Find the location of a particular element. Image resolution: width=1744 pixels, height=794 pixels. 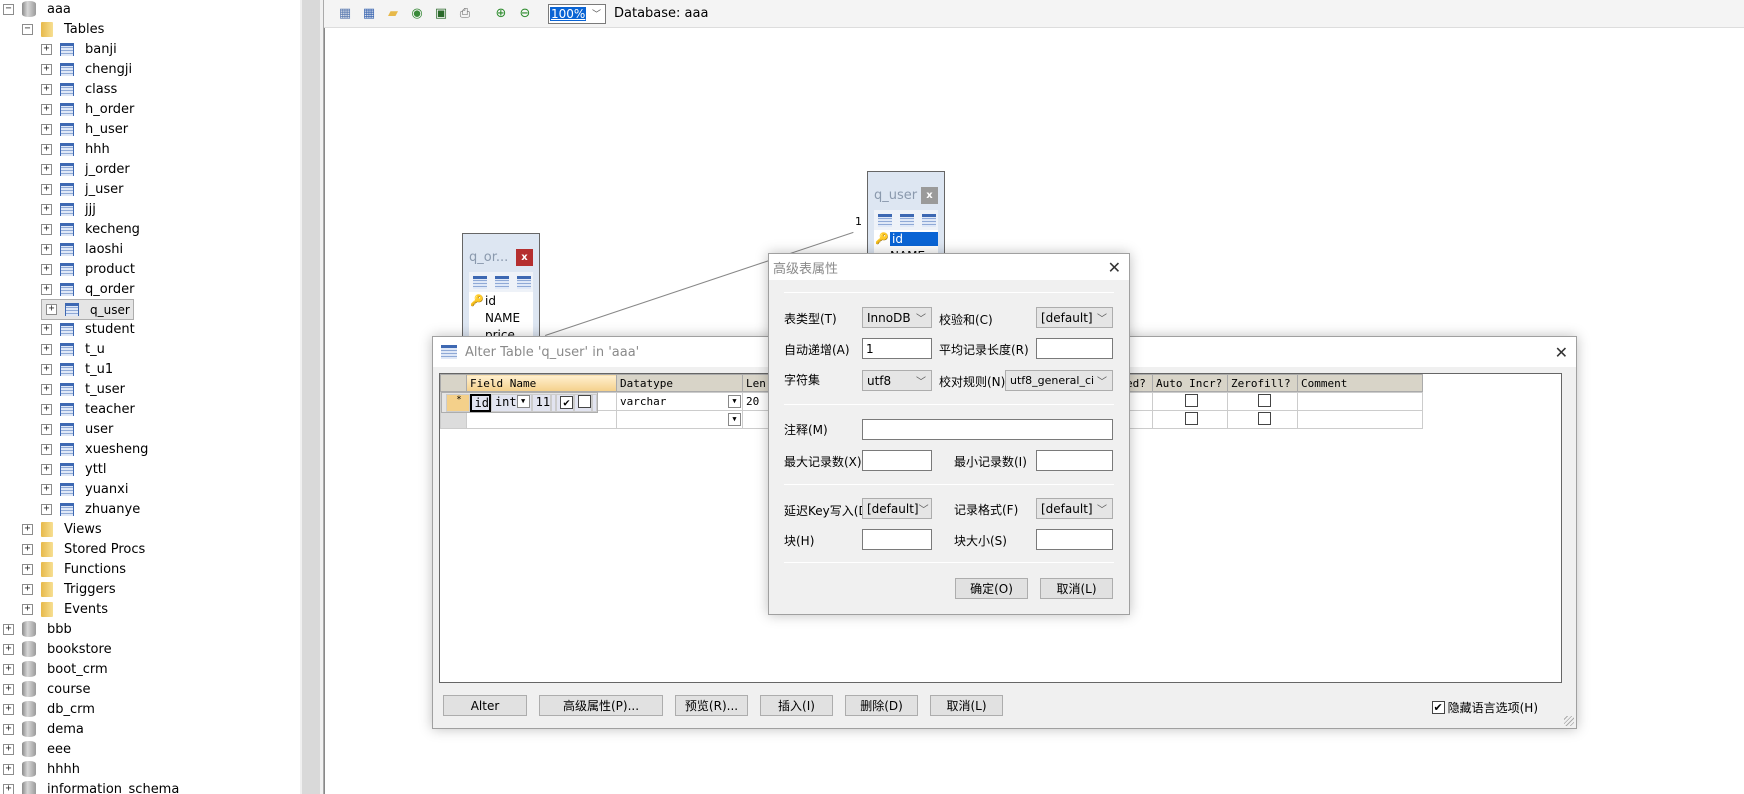

row-marker: * is located at coordinates (457, 402).